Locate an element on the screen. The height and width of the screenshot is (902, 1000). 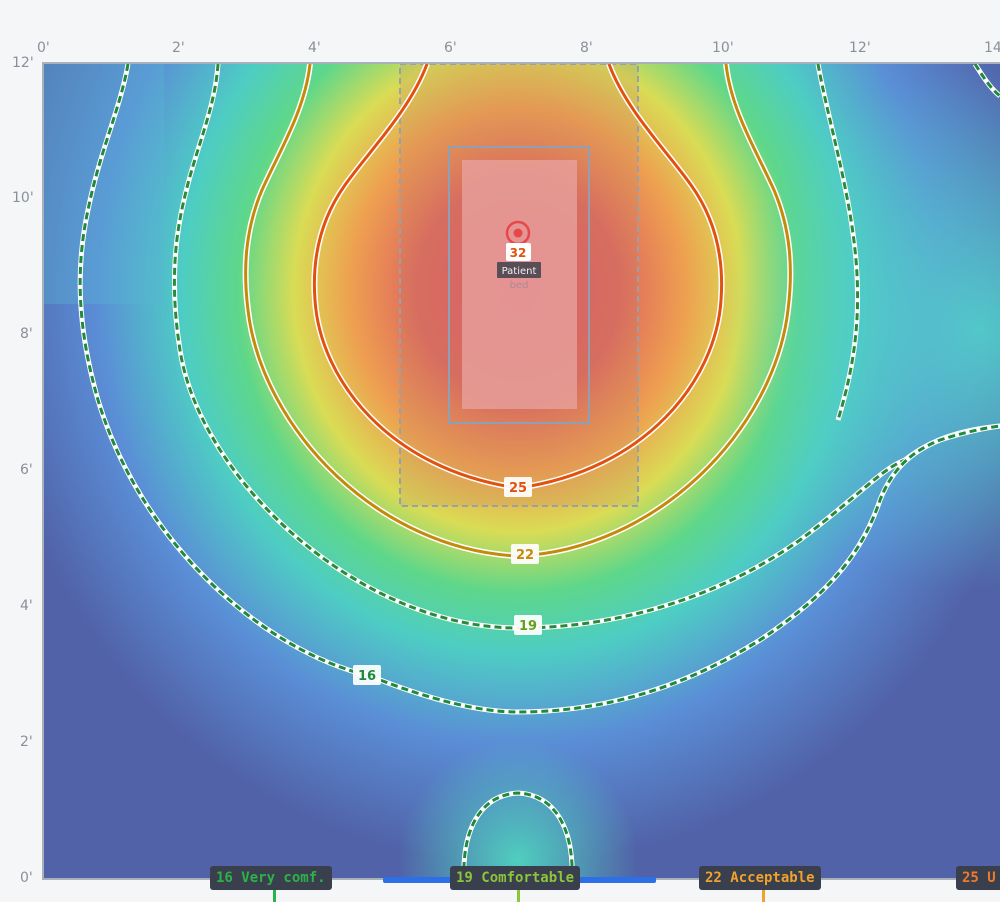
heat-source-label: Patient is located at coordinates (519, 271).